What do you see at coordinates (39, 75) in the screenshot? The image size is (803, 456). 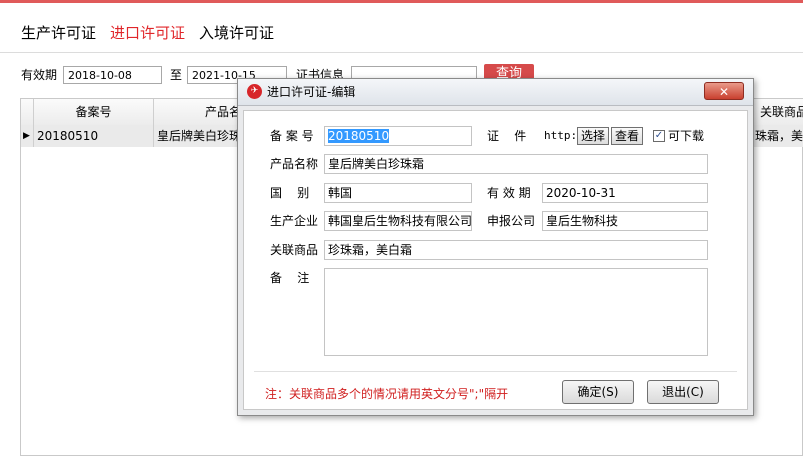 I see `validity-filter-label: 有效期` at bounding box center [39, 75].